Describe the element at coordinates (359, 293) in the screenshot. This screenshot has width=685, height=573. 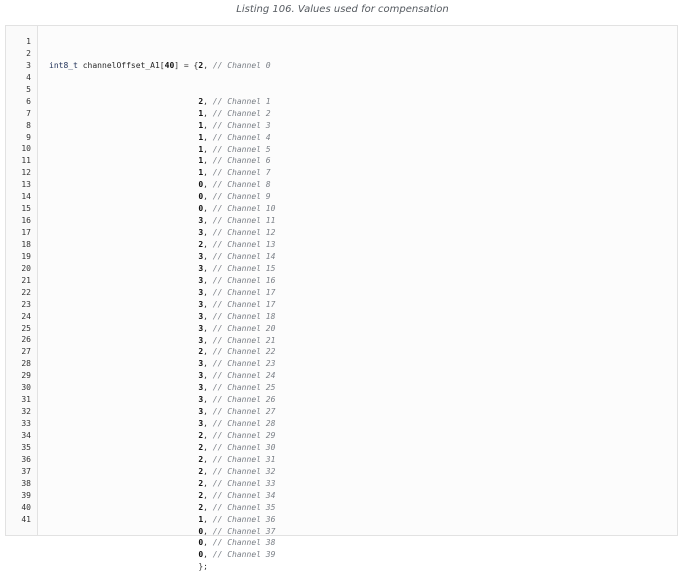
I see `code-line: 3, // Channel 17` at that location.